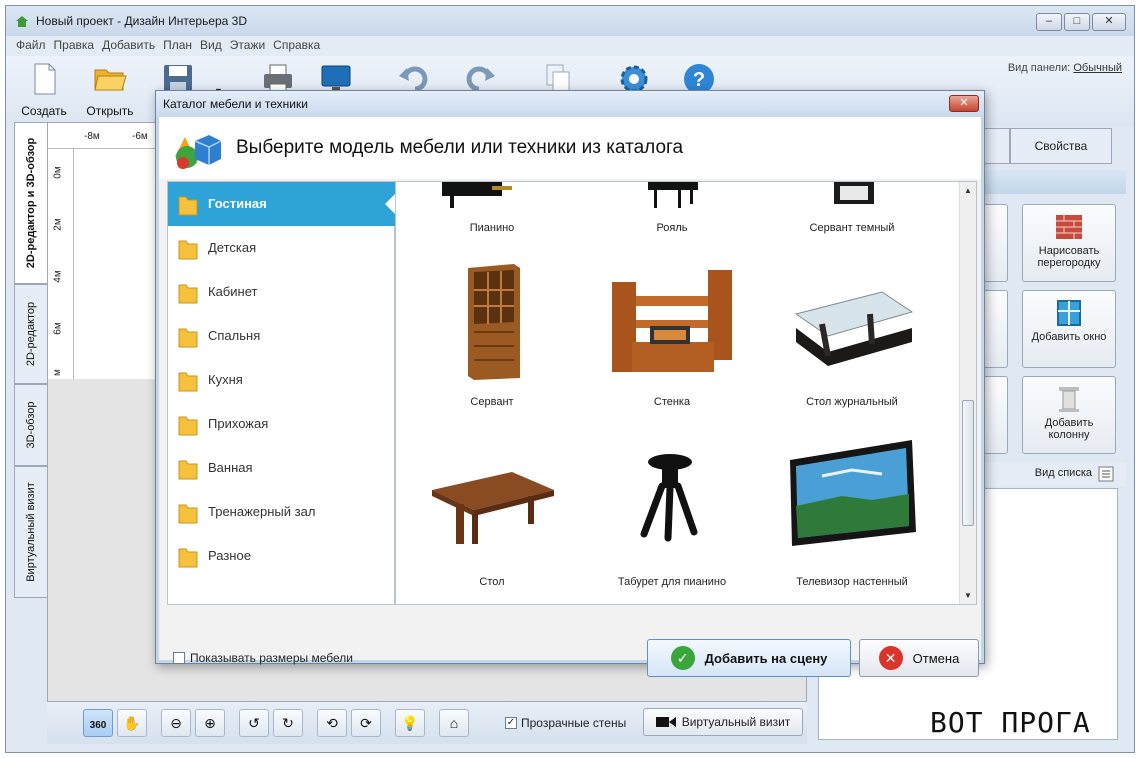 The height and width of the screenshot is (758, 1141). What do you see at coordinates (128, 46) in the screenshot?
I see `menu-add: Добавить` at bounding box center [128, 46].